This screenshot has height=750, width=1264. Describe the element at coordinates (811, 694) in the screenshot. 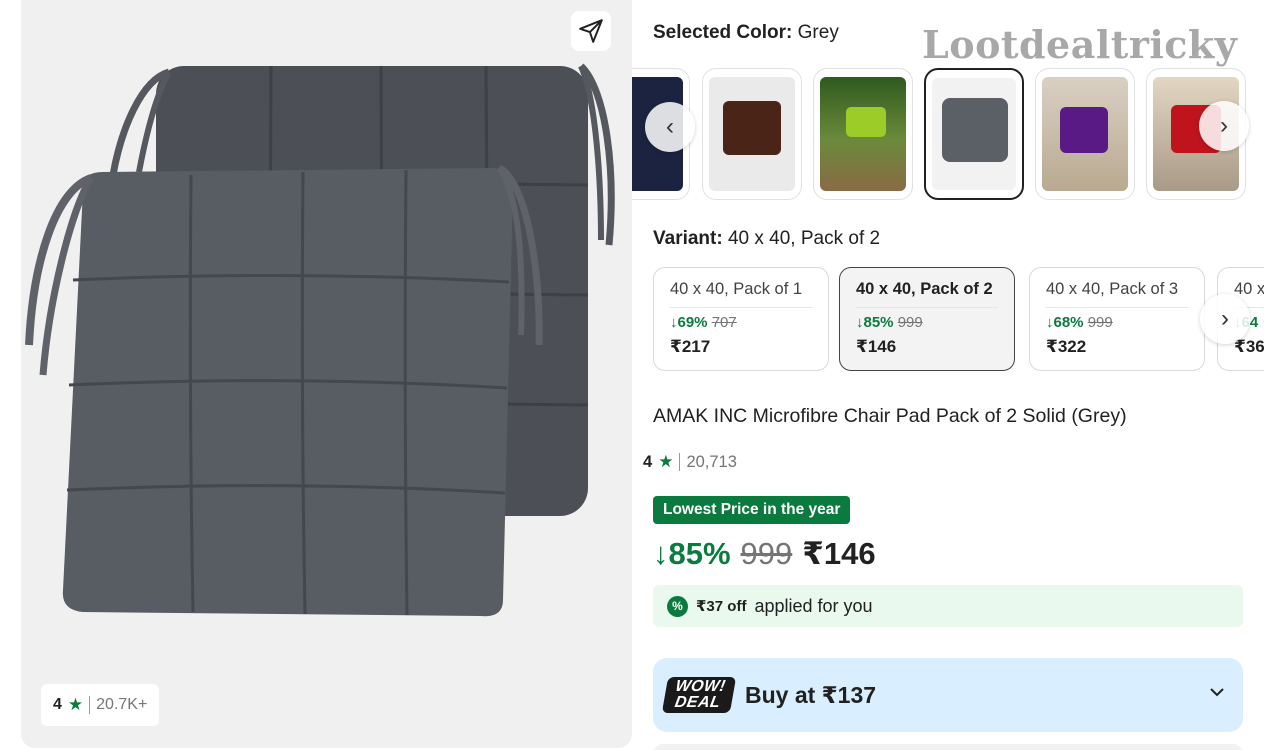

I see `wow-deal-text: Buy at ₹137` at that location.